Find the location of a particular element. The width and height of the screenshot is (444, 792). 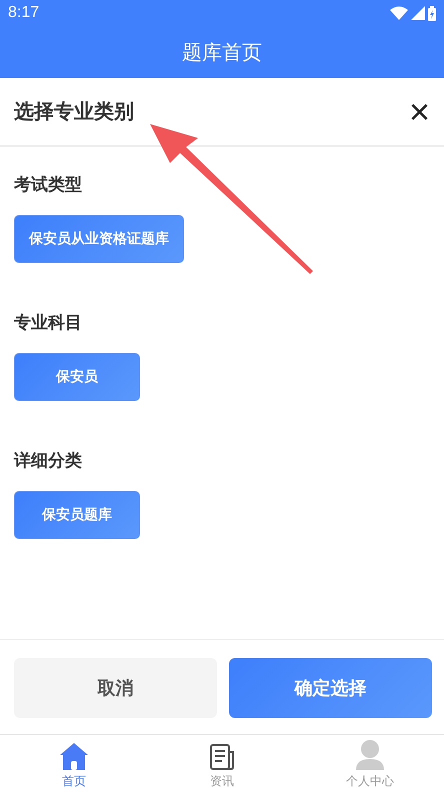

tab-item: 资讯 is located at coordinates (222, 763).